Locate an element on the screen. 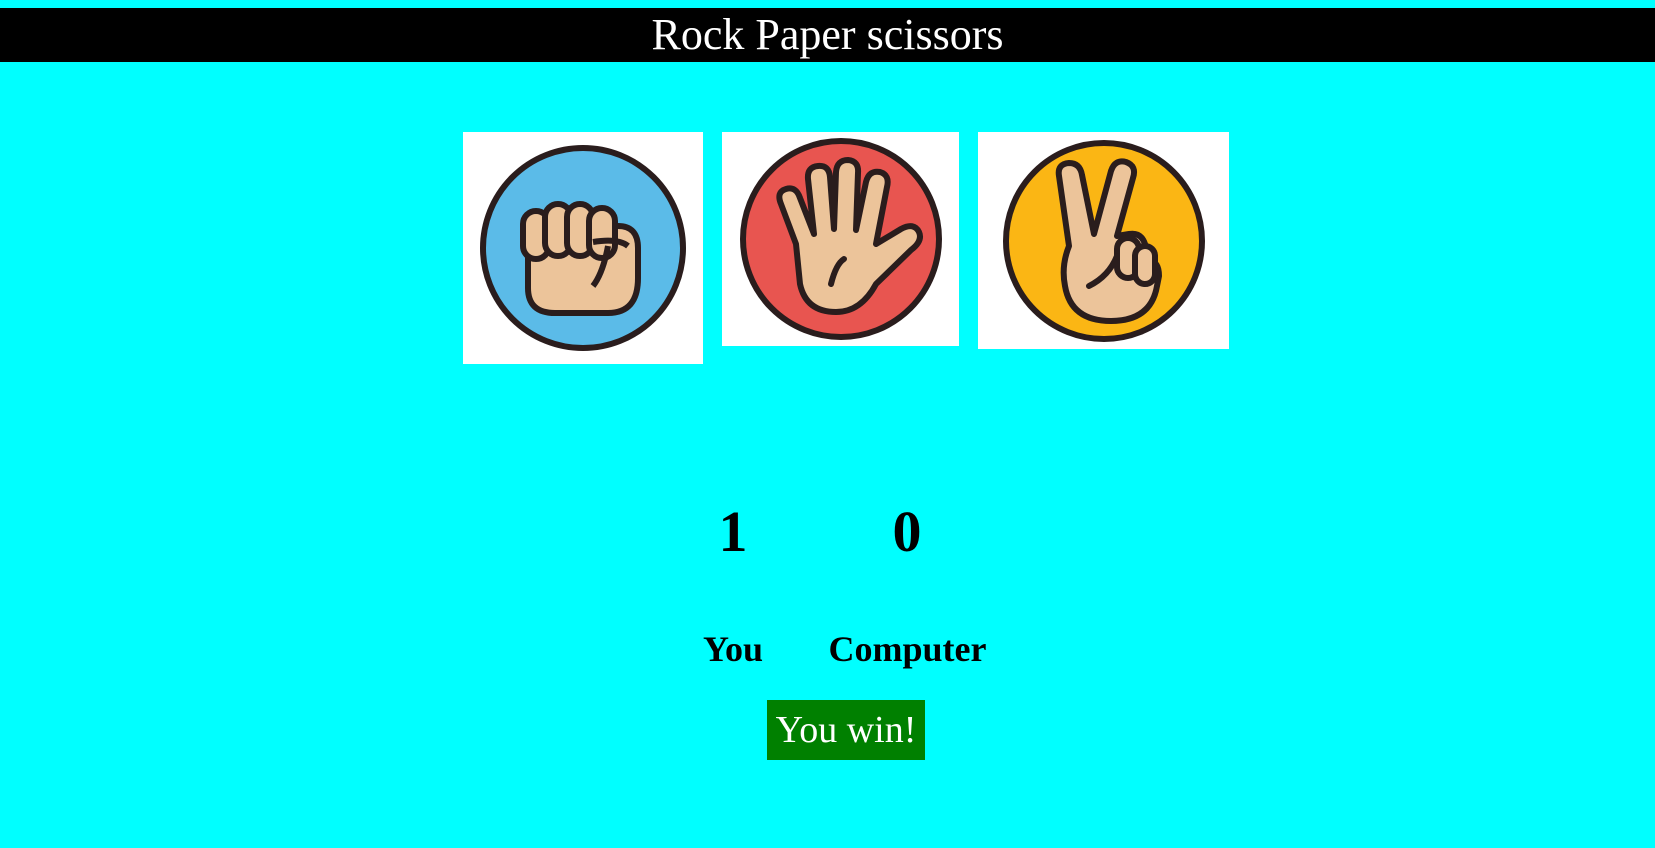 The height and width of the screenshot is (848, 1655). scissors-hand-icon is located at coordinates (1103, 240).